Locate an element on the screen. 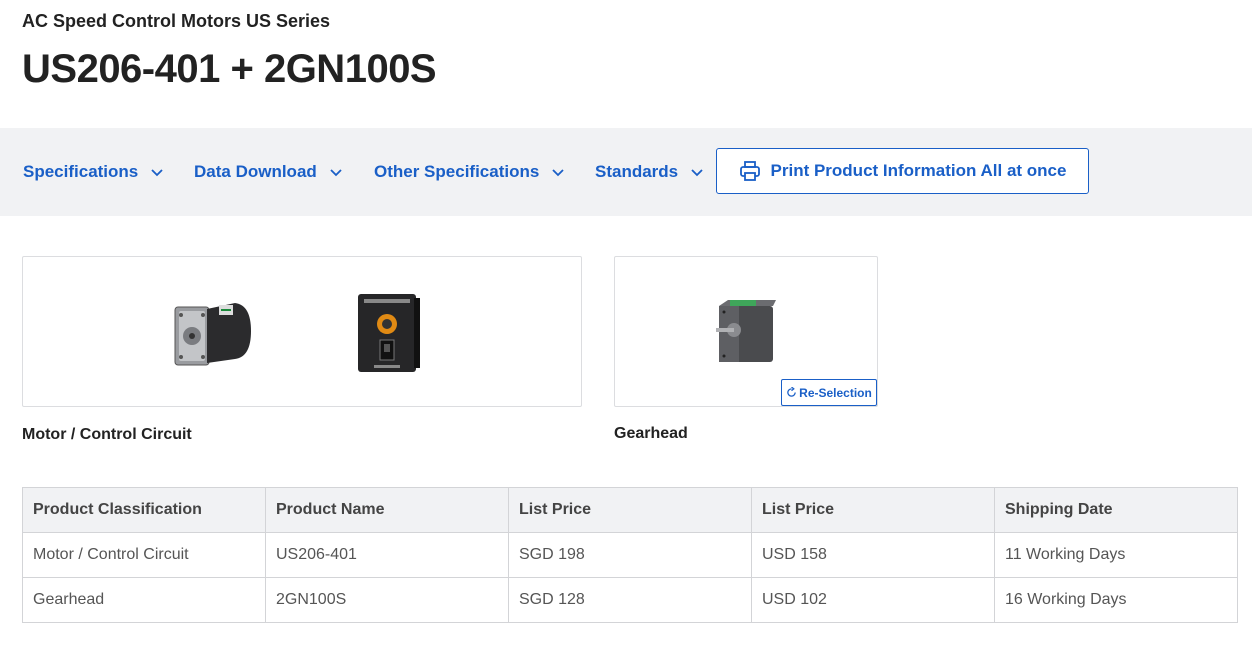 The width and height of the screenshot is (1252, 646). cell-price-sgd: SGD 128 is located at coordinates (630, 600).